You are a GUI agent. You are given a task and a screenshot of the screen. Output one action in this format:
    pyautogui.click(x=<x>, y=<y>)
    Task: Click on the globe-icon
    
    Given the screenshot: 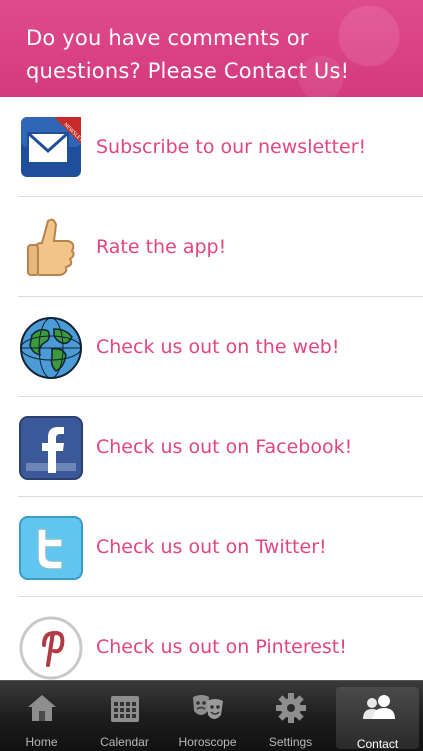 What is the action you would take?
    pyautogui.click(x=51, y=348)
    